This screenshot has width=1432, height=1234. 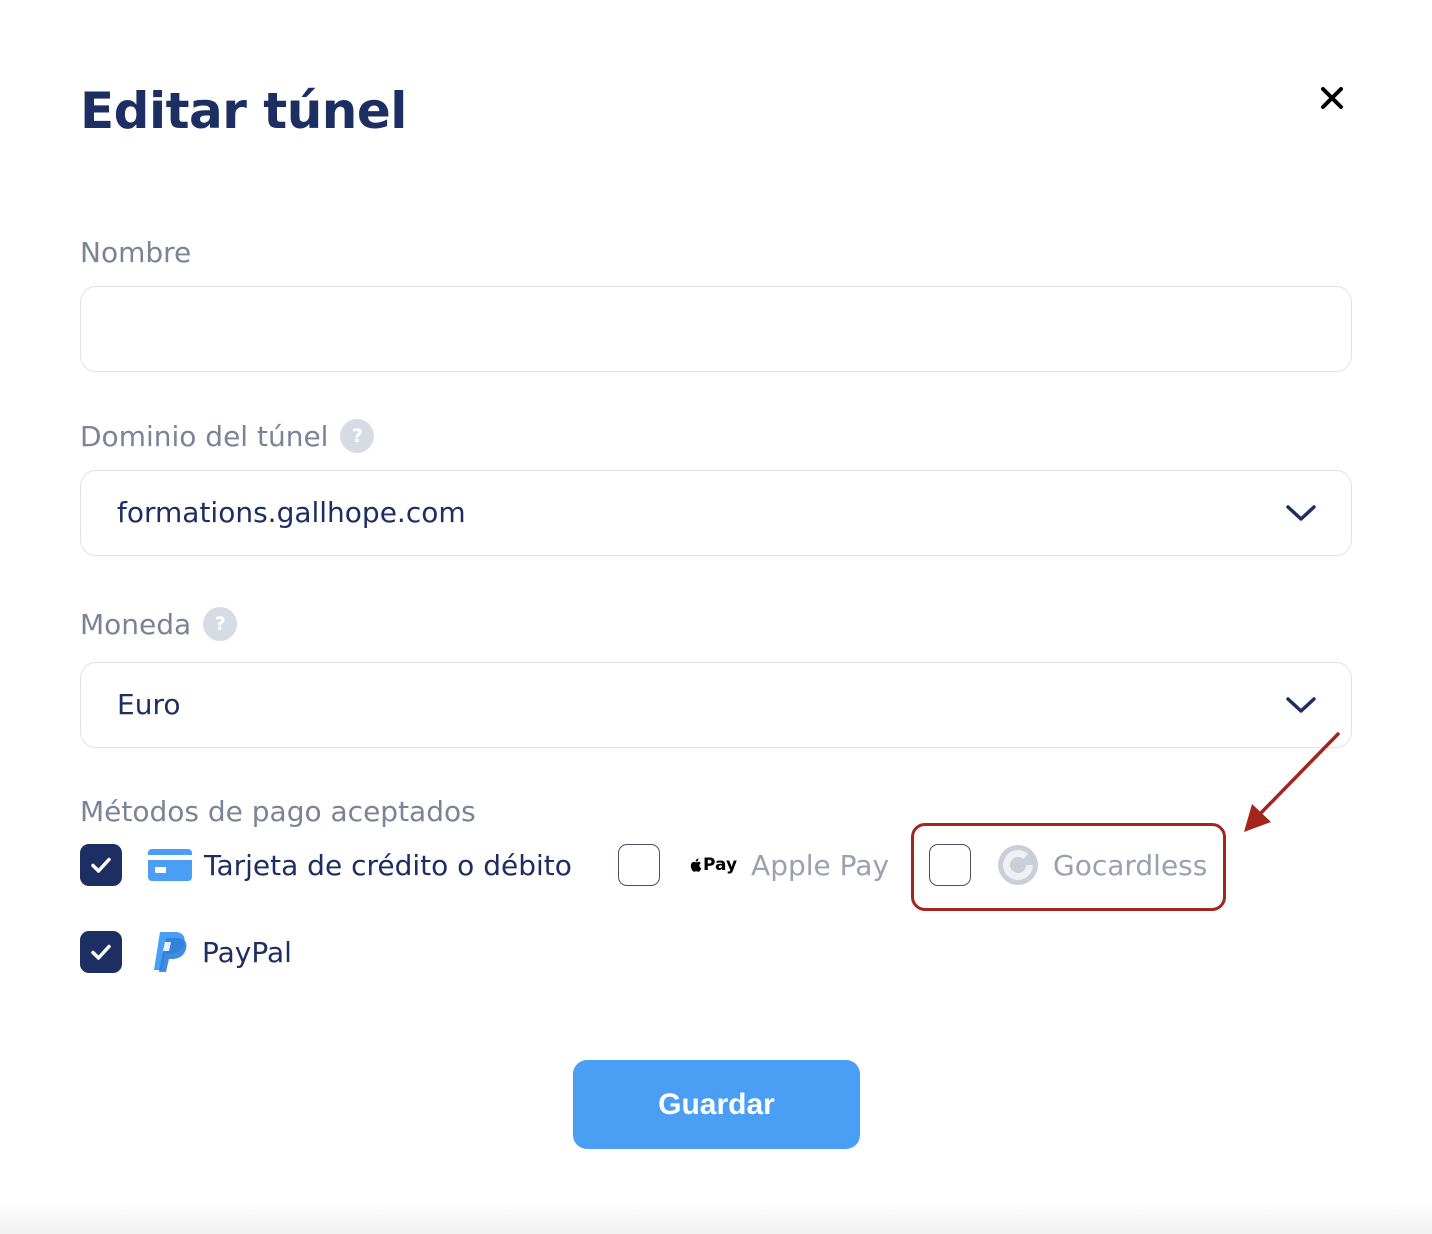 I want to click on payment-option-applepay: Pay Apple Pay, so click(x=753, y=865).